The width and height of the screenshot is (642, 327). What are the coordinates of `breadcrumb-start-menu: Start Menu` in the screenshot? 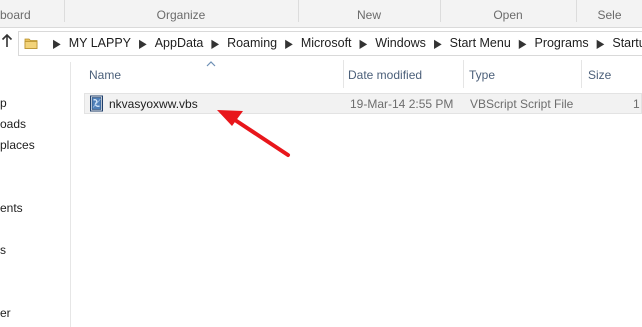 It's located at (480, 43).